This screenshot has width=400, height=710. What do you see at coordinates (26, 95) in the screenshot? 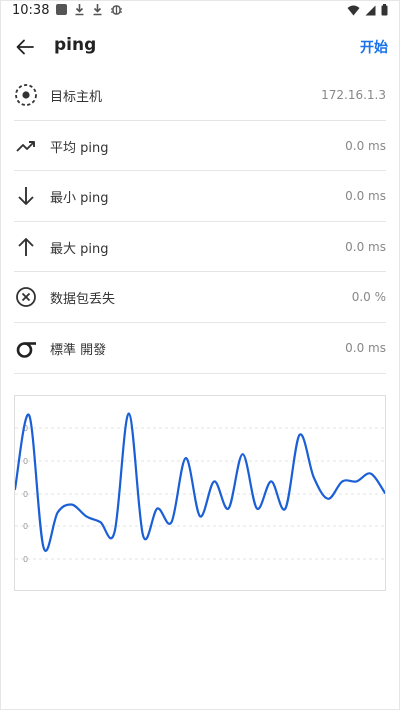
I see `target-icon` at bounding box center [26, 95].